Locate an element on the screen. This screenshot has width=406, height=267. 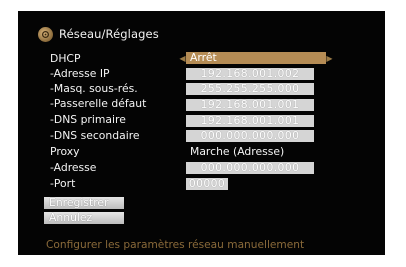
proxy-value: Marche (Adresse) is located at coordinates (237, 151).